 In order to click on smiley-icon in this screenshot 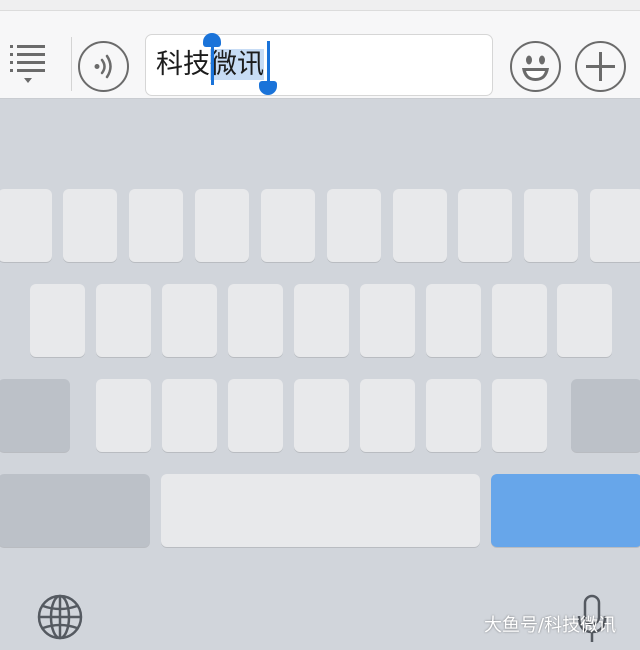, I will do `click(535, 68)`.